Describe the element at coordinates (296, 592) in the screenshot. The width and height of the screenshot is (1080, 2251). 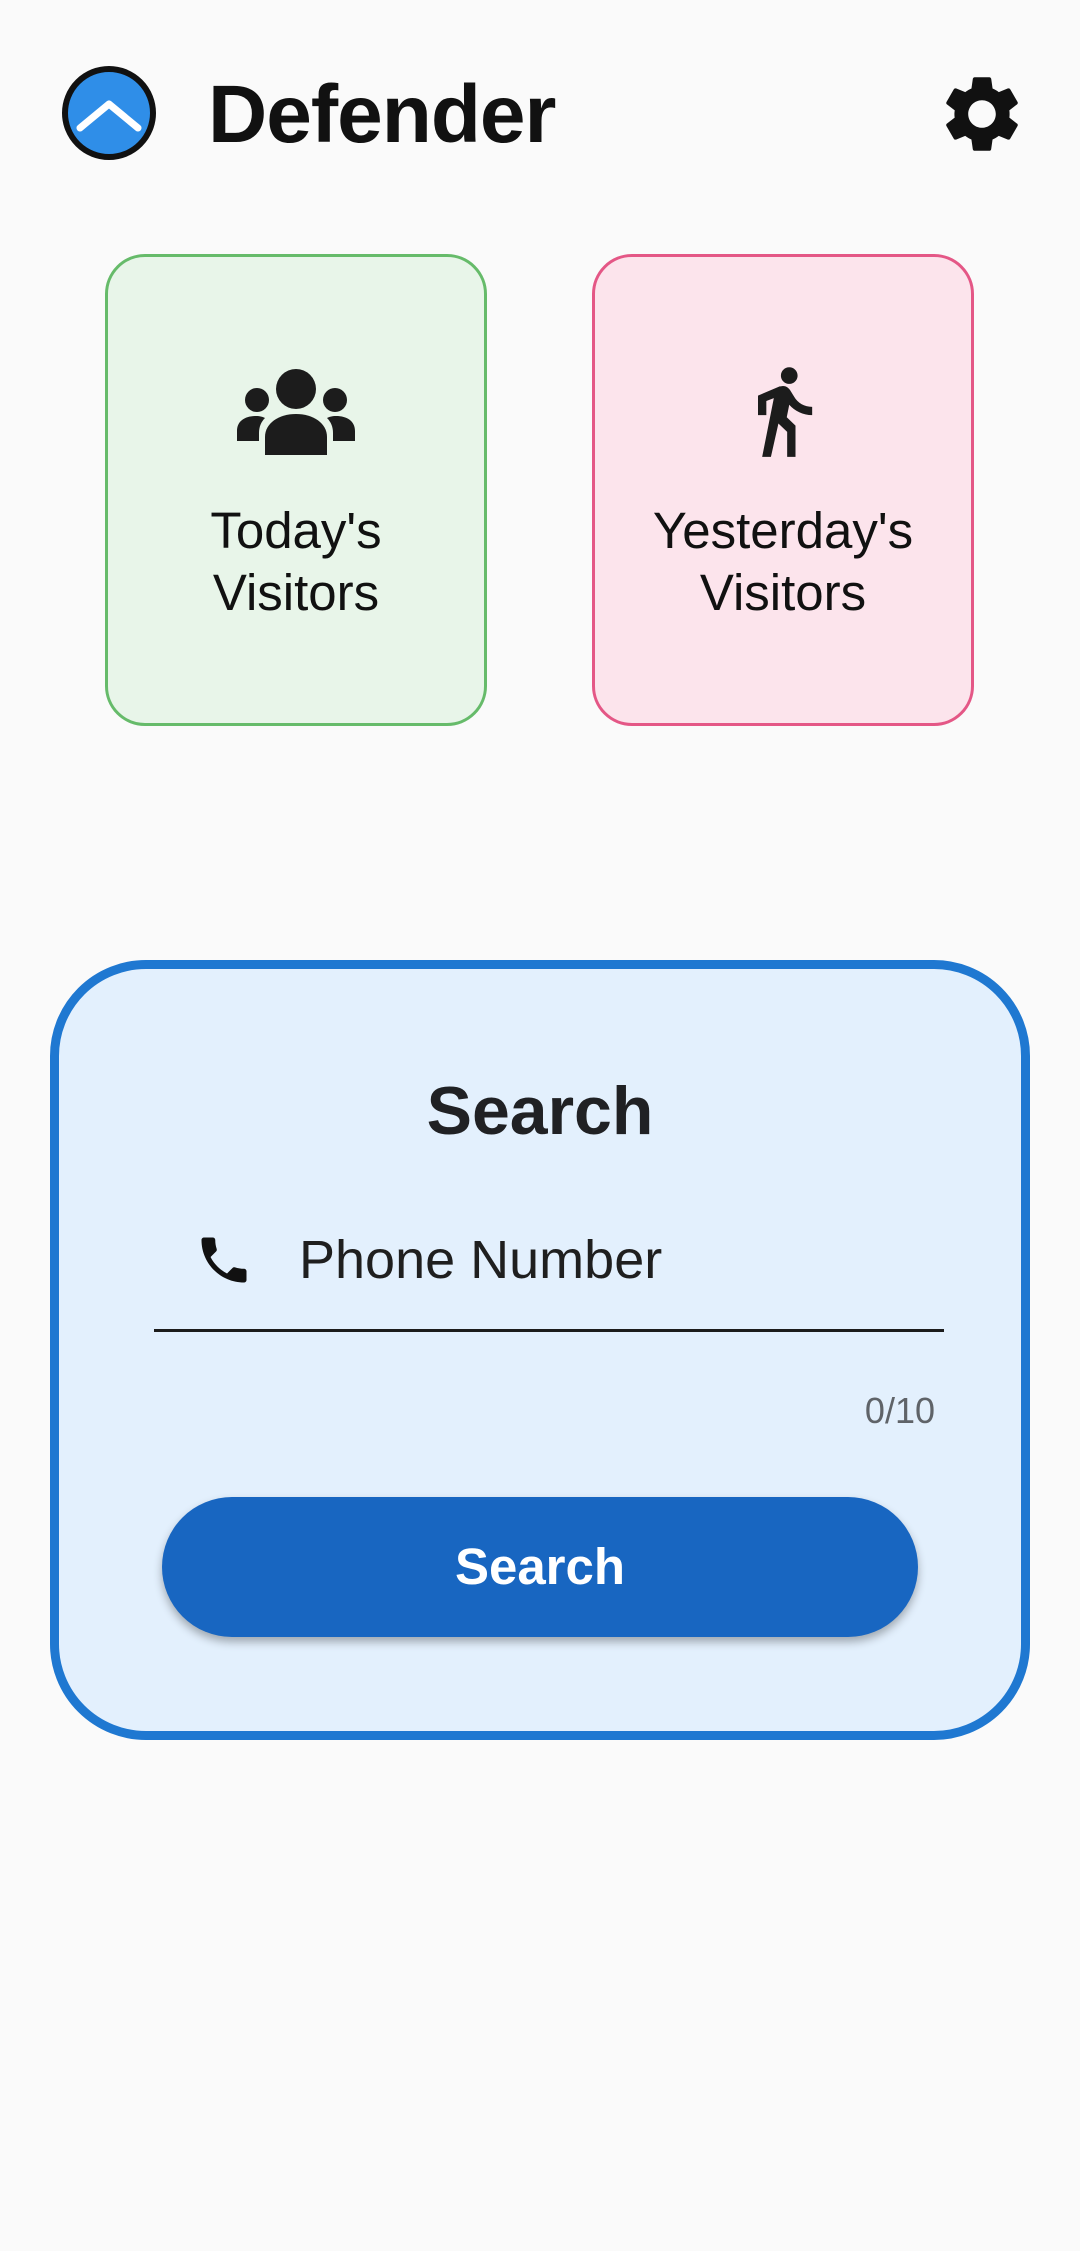
I see `todays-visitors-label-line2: Visitors` at that location.